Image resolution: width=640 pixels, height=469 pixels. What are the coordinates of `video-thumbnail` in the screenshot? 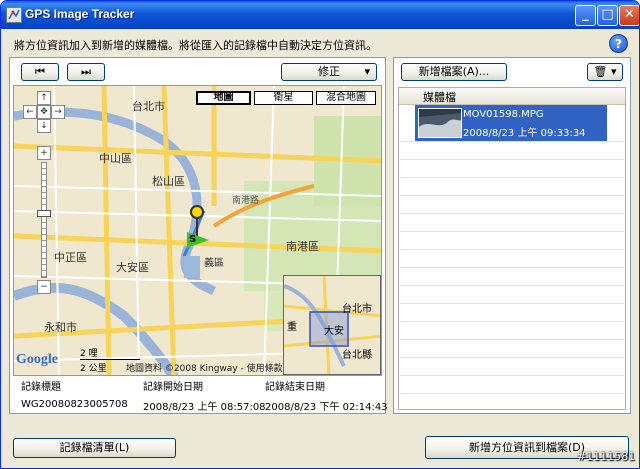 It's located at (440, 123).